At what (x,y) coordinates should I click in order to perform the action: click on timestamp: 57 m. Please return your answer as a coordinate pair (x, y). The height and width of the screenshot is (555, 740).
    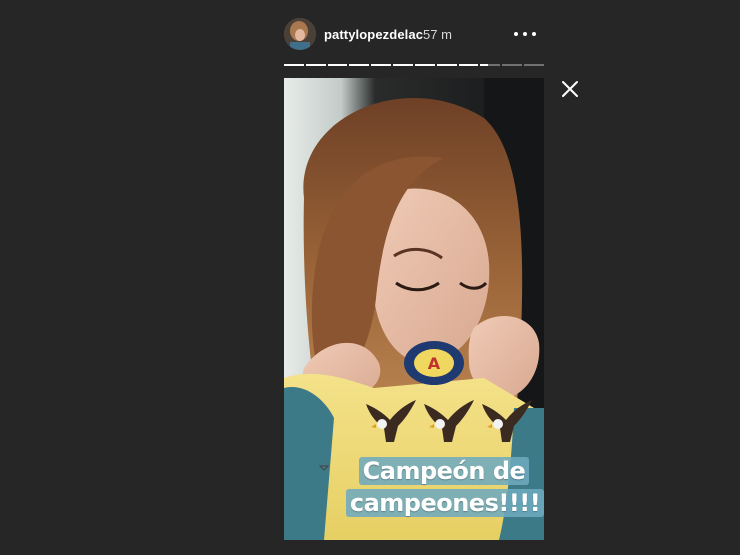
    Looking at the image, I should click on (437, 34).